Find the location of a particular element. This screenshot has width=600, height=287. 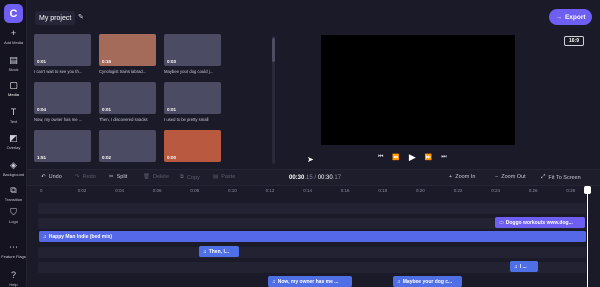

export-button: → Export is located at coordinates (570, 17).